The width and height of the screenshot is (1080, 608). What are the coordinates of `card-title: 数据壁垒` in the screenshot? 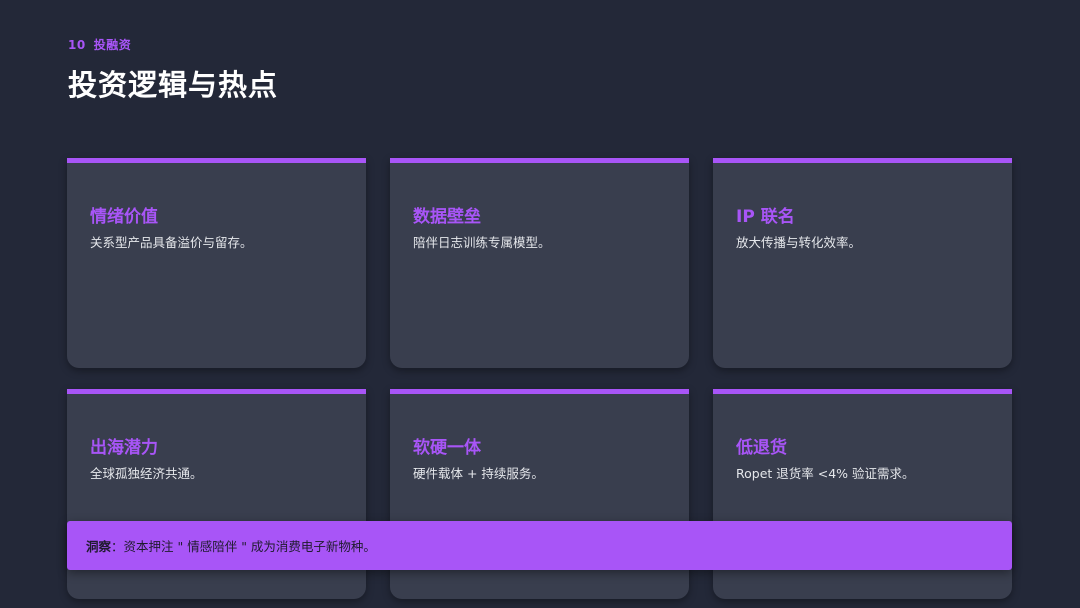 It's located at (447, 217).